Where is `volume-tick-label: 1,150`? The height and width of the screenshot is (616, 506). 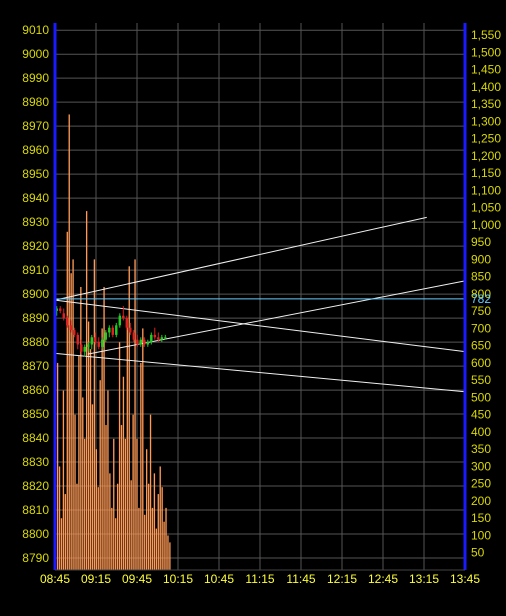 volume-tick-label: 1,150 is located at coordinates (486, 173).